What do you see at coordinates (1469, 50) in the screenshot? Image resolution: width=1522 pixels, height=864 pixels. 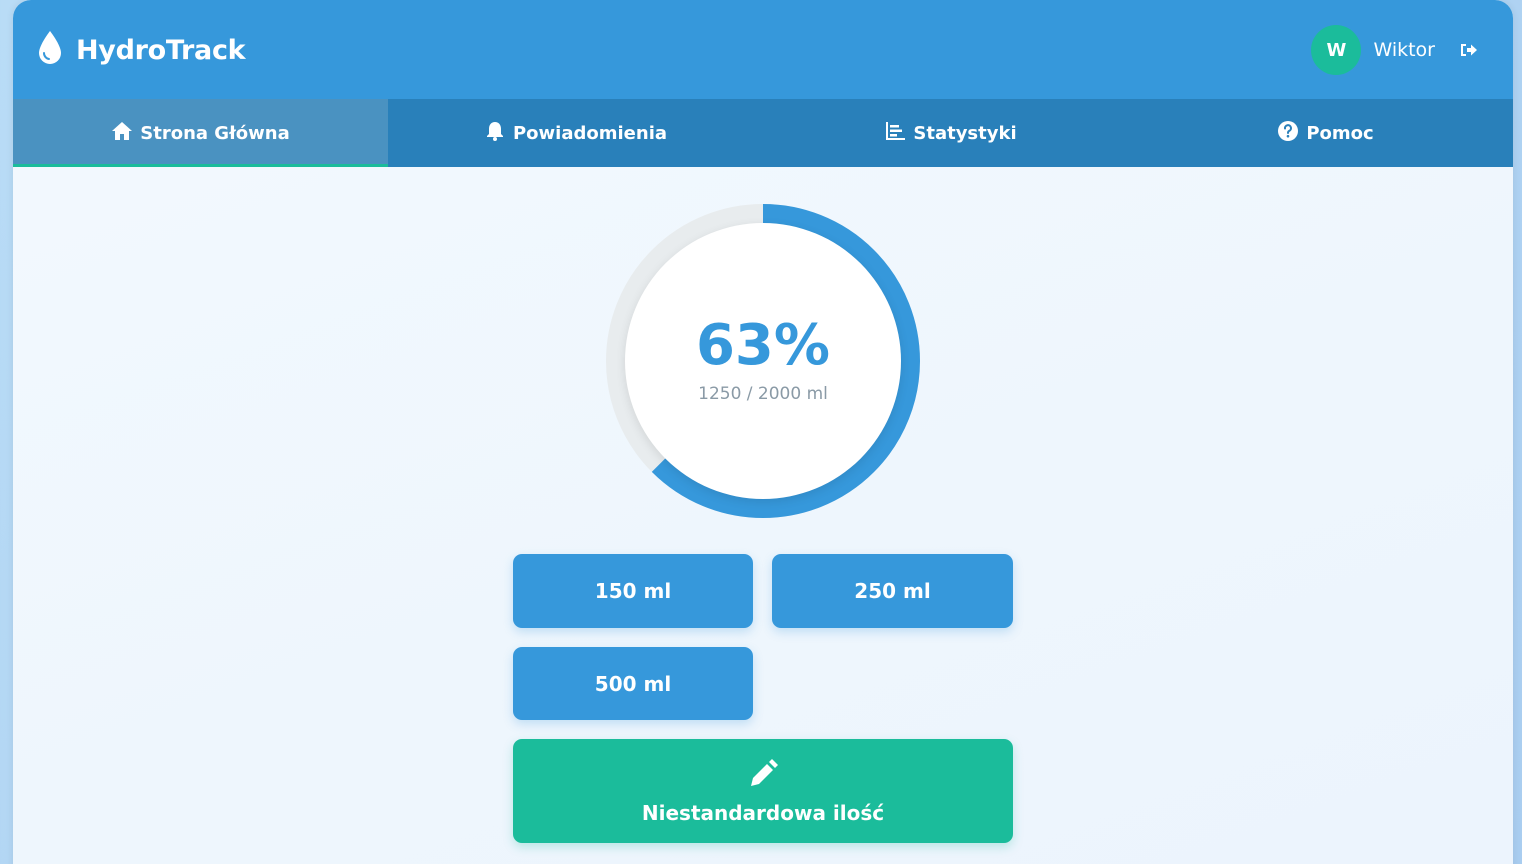 I see `logout-icon` at bounding box center [1469, 50].